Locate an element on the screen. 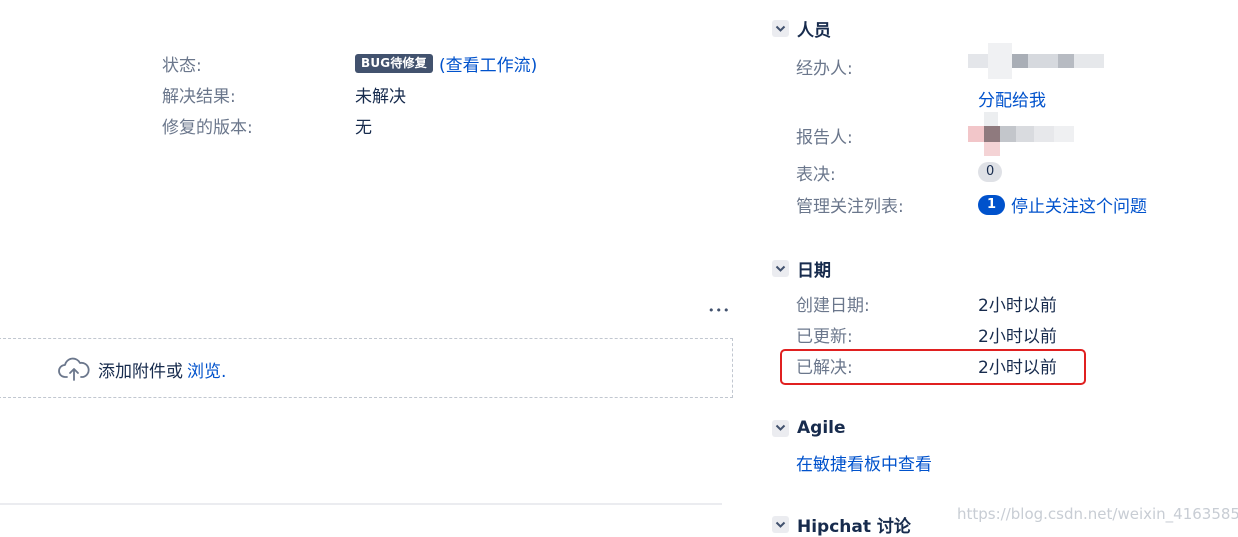 The height and width of the screenshot is (537, 1238). attachment-prompt: 添加附件或 浏览. is located at coordinates (142, 369).